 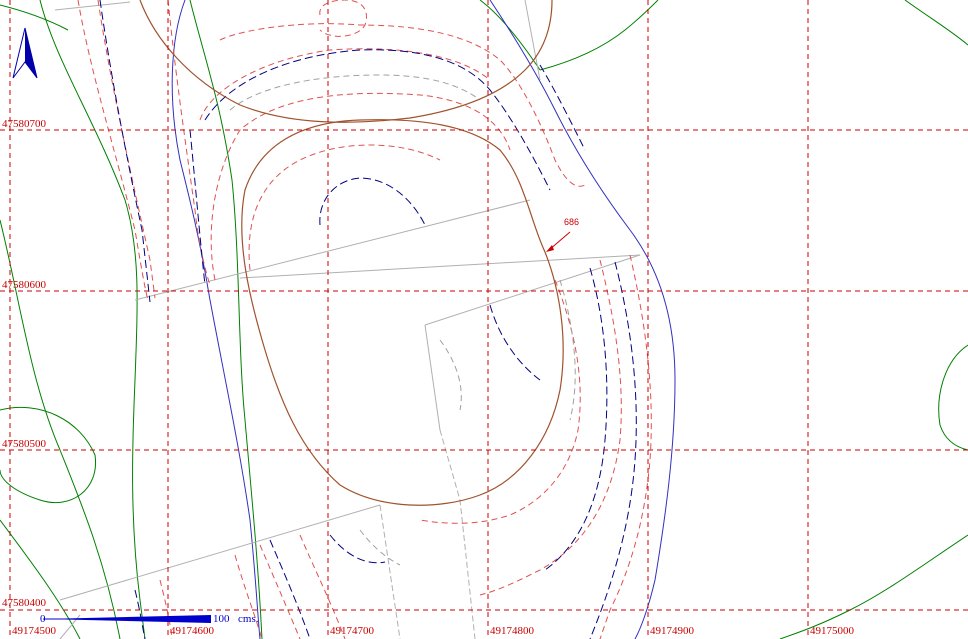 What do you see at coordinates (24, 444) in the screenshot?
I see `grid-label-y: 47580500` at bounding box center [24, 444].